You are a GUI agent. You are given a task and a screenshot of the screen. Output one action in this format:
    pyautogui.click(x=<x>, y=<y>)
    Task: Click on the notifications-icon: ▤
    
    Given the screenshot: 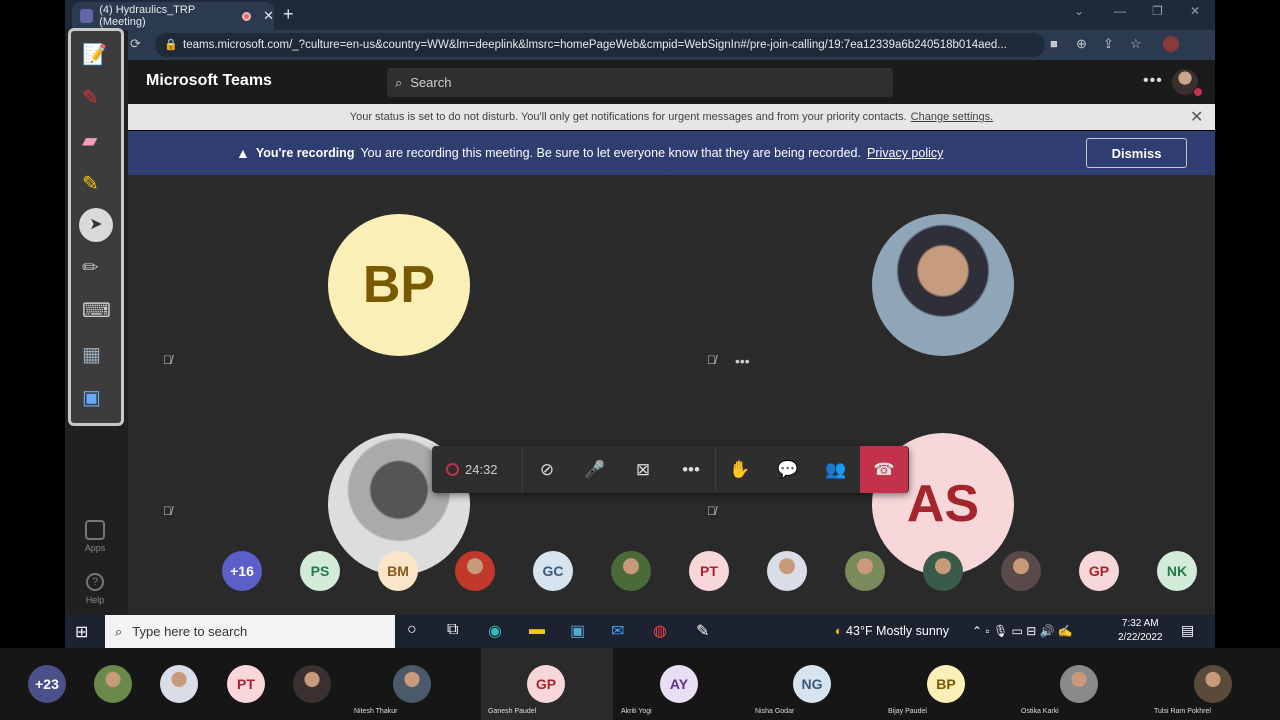 What is the action you would take?
    pyautogui.click(x=1187, y=630)
    